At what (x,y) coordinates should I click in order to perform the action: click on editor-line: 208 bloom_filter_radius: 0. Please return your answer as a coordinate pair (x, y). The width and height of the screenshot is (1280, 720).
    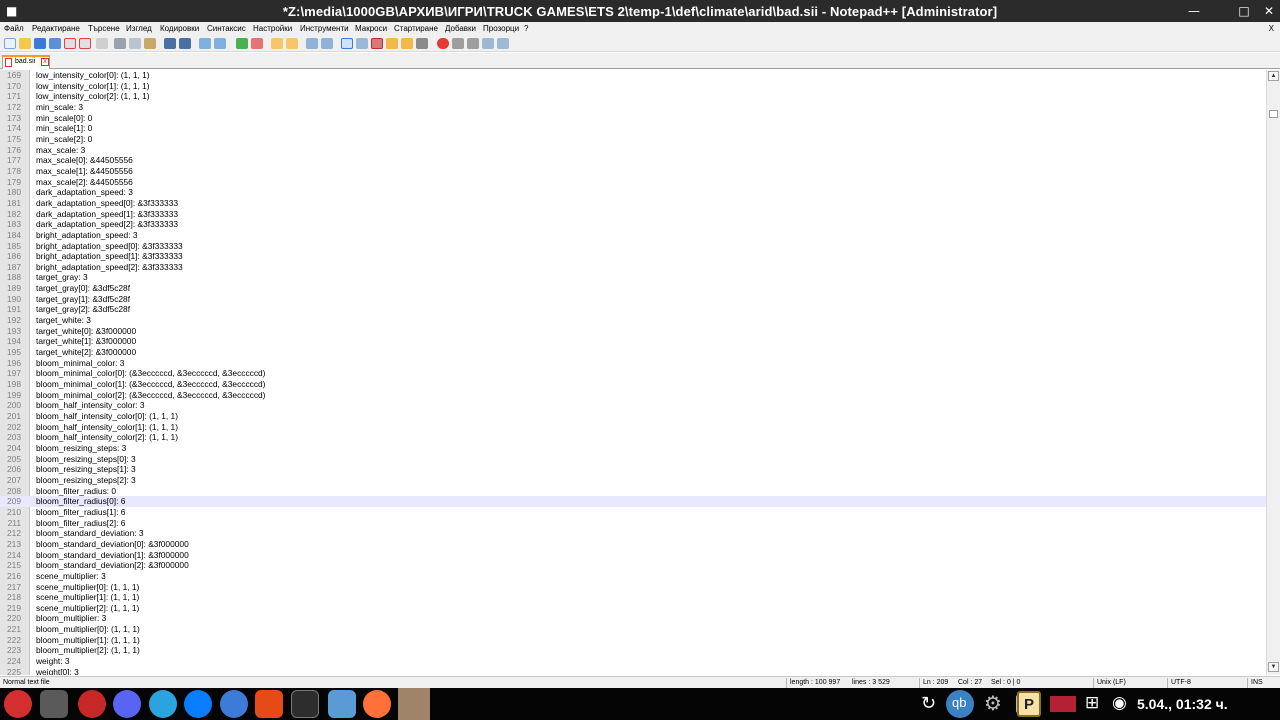
    Looking at the image, I should click on (633, 491).